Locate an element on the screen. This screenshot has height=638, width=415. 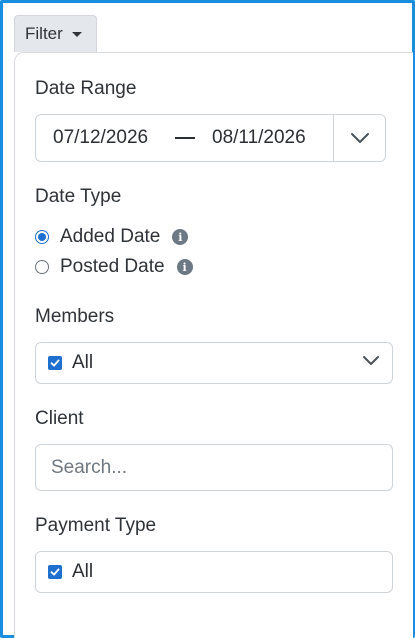
radio-posted-date-label: Posted Date is located at coordinates (112, 266).